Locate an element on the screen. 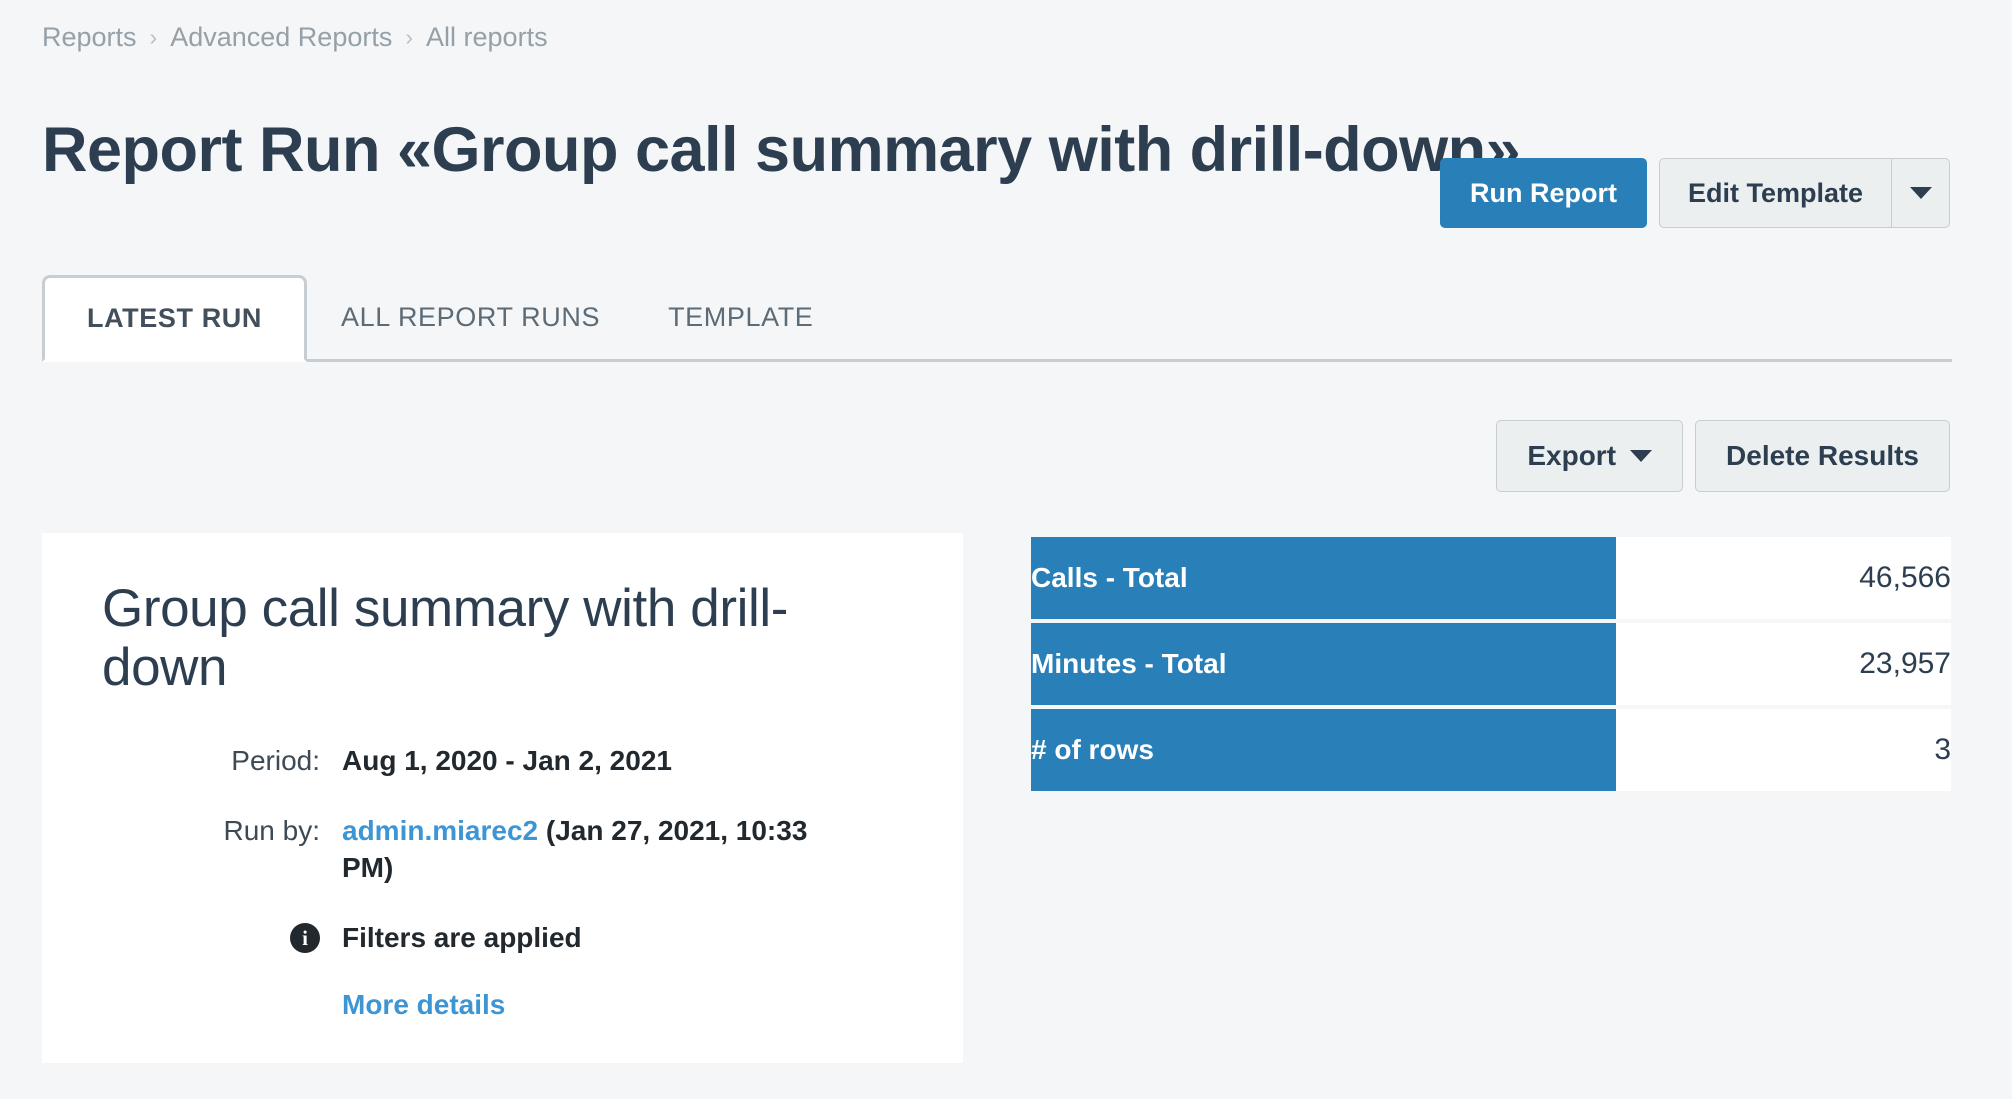 The image size is (2012, 1099). detail-row-filters: i Filters are applied is located at coordinates (502, 938).